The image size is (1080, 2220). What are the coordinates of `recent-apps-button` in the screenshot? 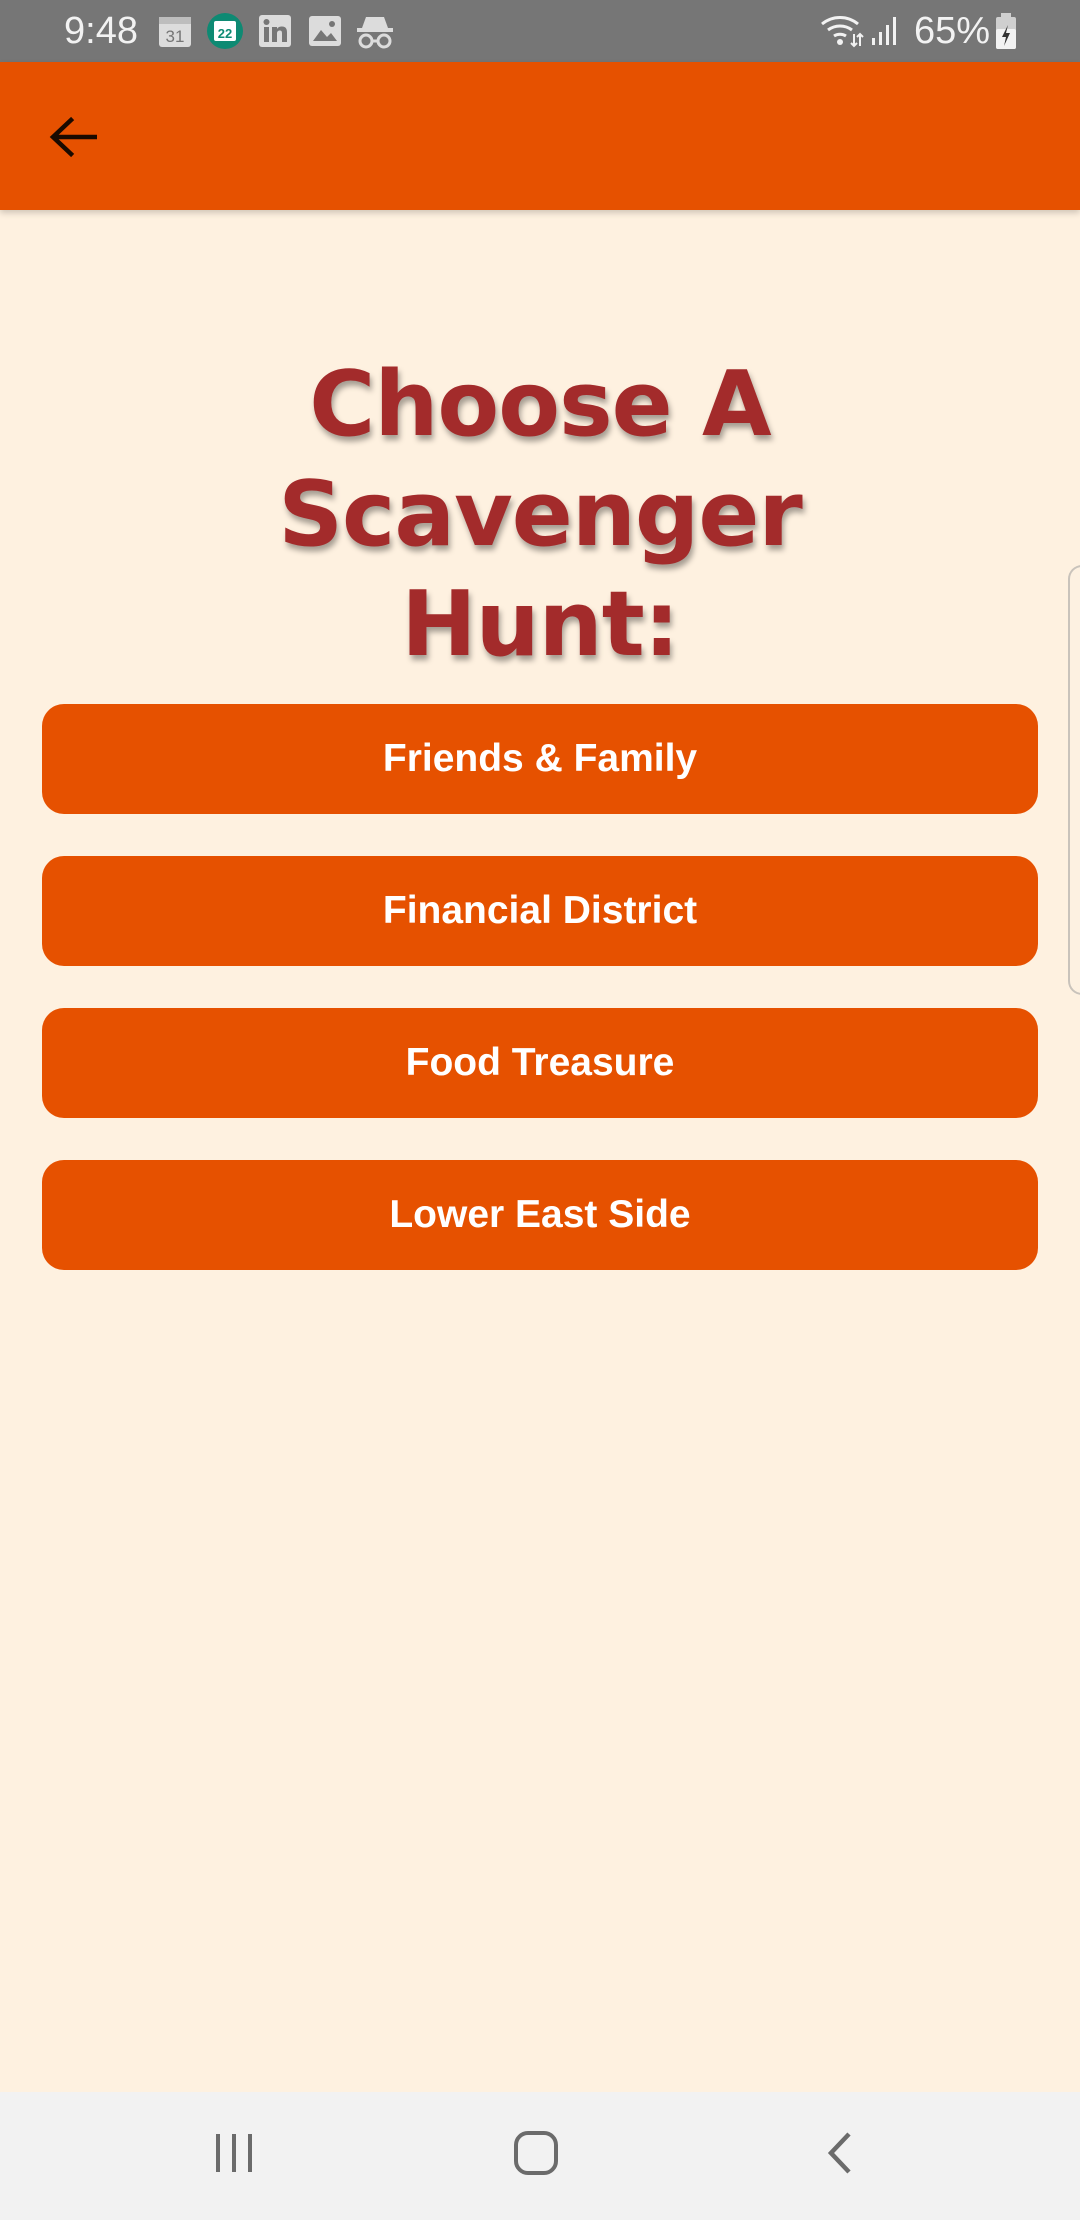 It's located at (234, 2155).